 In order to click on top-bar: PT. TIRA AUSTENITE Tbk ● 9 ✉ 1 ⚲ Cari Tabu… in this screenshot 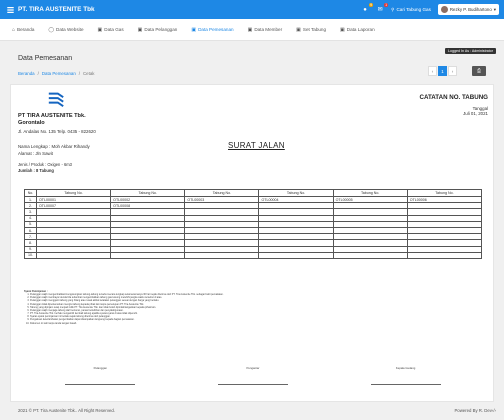, I will do `click(252, 9)`.